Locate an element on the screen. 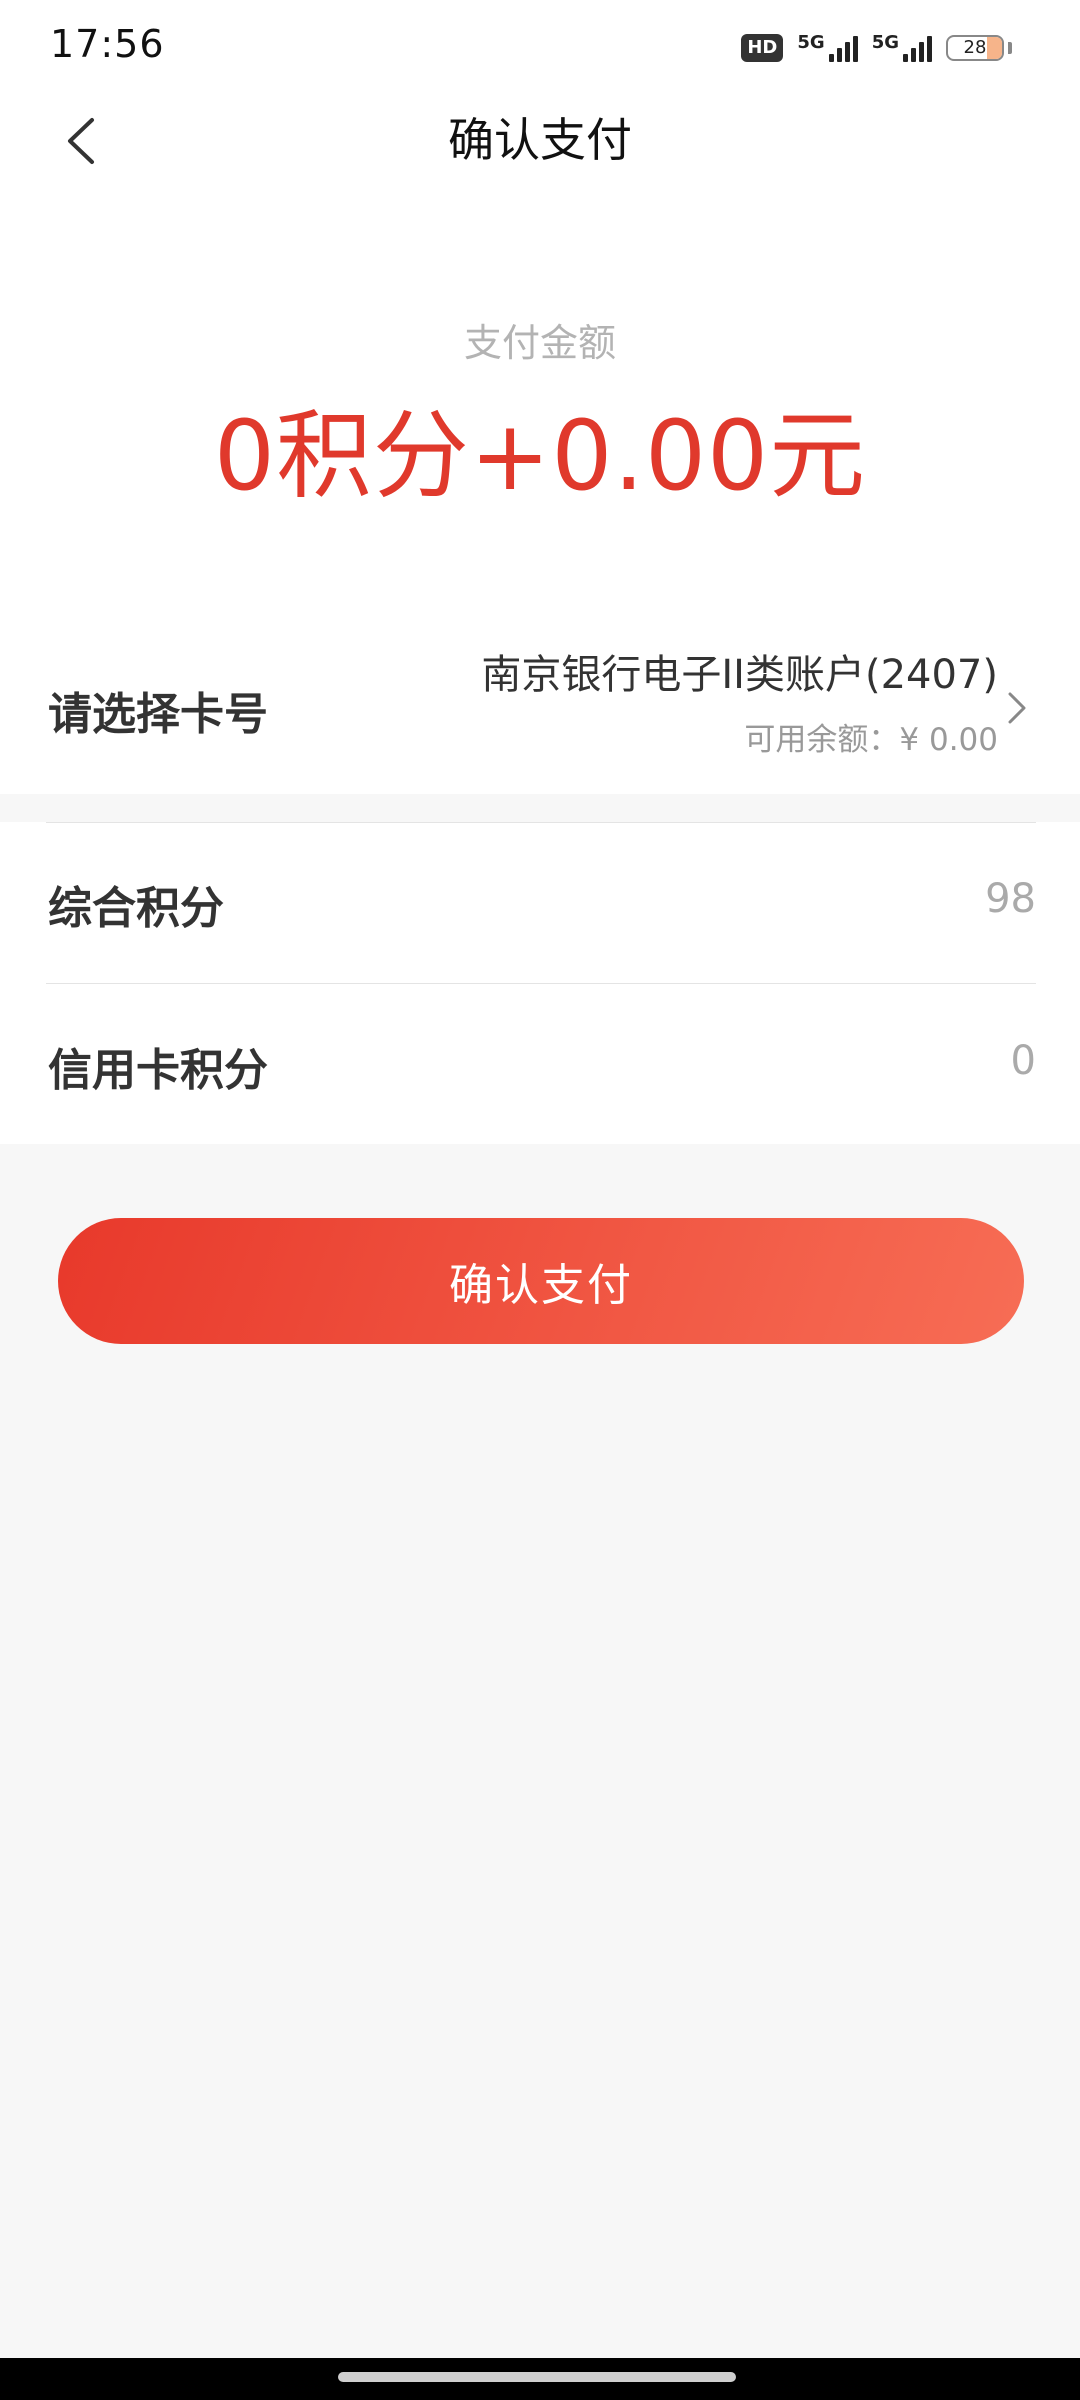 Image resolution: width=1080 pixels, height=2400 pixels. section-gap is located at coordinates (540, 808).